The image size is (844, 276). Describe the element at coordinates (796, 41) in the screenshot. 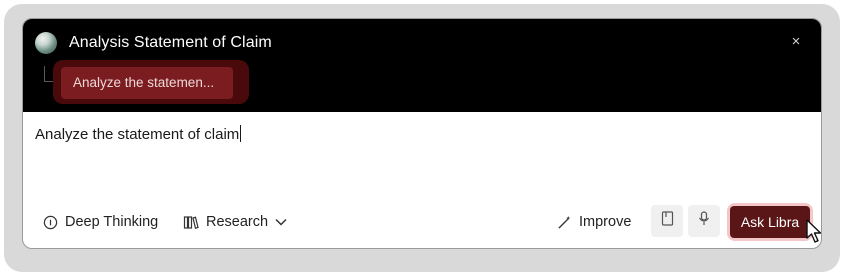

I see `close-icon: ×` at that location.